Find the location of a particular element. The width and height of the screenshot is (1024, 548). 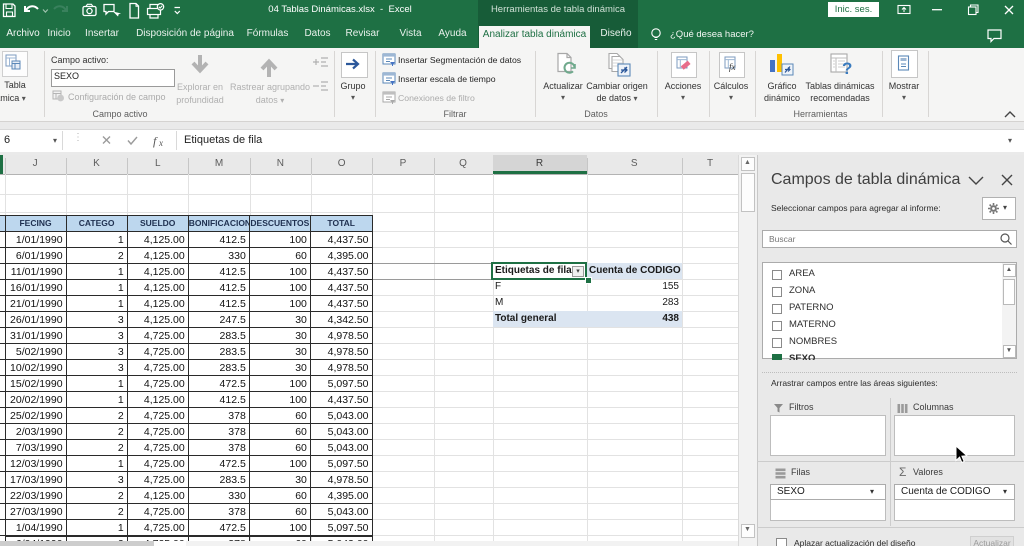

svg-text: fx is located at coordinates (732, 67).